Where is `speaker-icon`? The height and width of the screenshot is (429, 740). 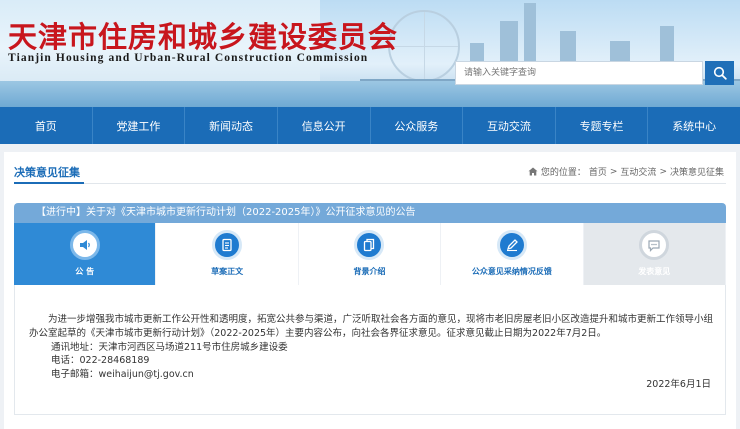 speaker-icon is located at coordinates (84, 245).